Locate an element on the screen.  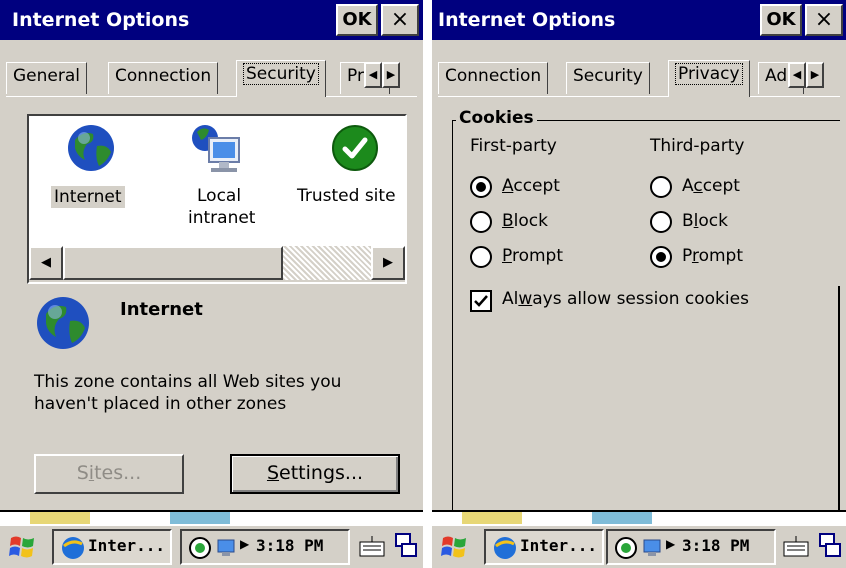
third-party-label: Third-party is located at coordinates (697, 146).